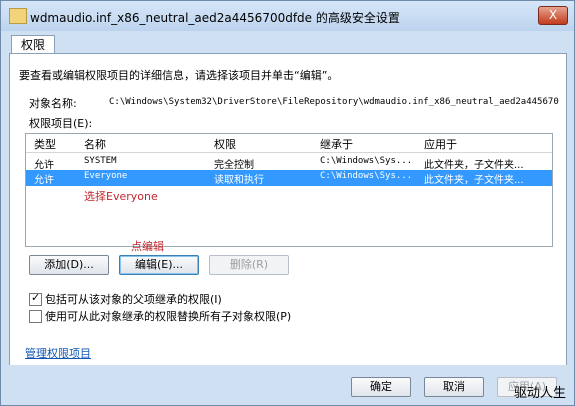 This screenshot has height=406, width=575. Describe the element at coordinates (381, 387) in the screenshot. I see `ok-button: 确定` at that location.